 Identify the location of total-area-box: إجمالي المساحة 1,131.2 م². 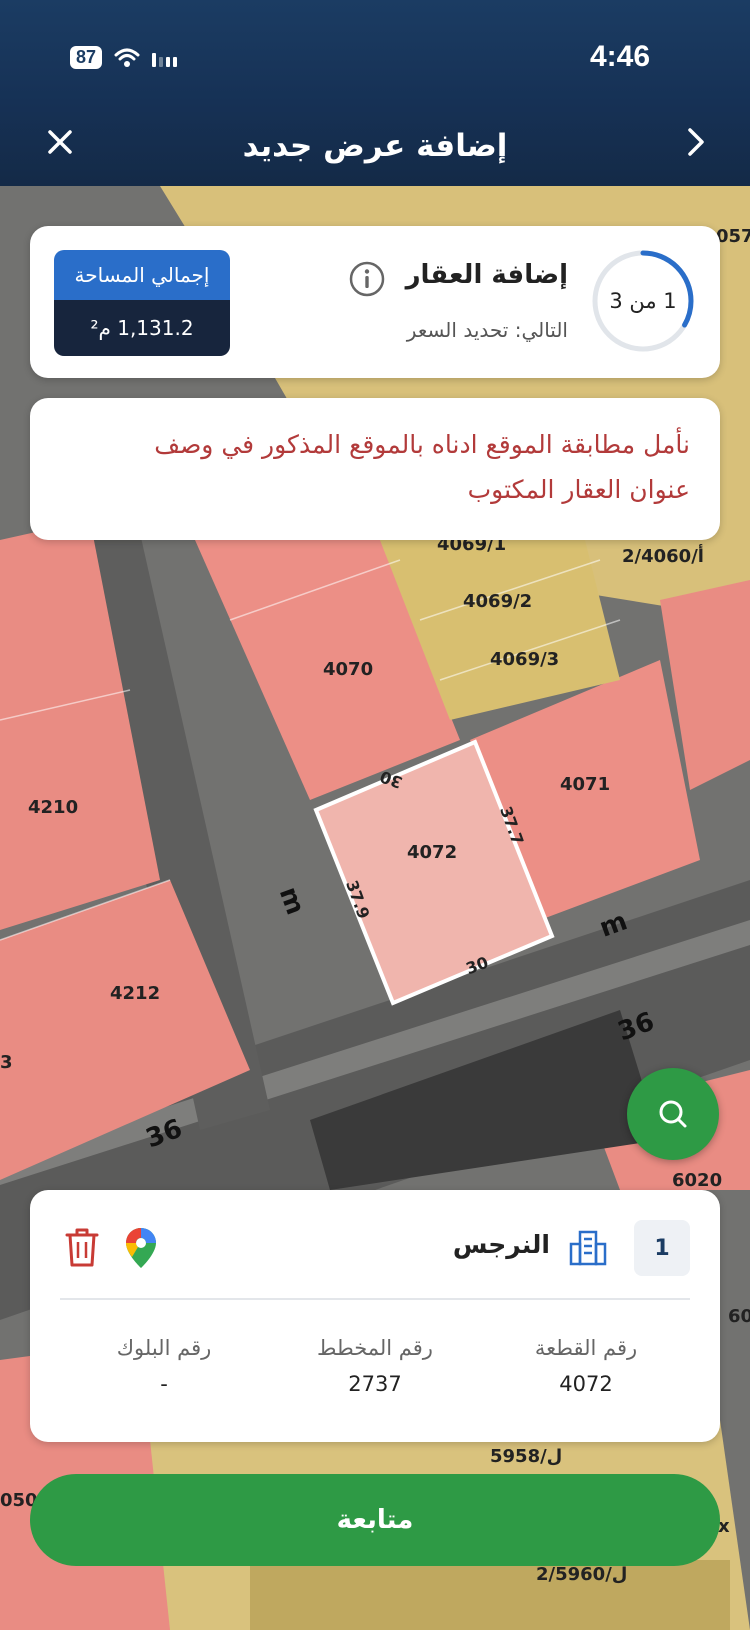
(142, 303).